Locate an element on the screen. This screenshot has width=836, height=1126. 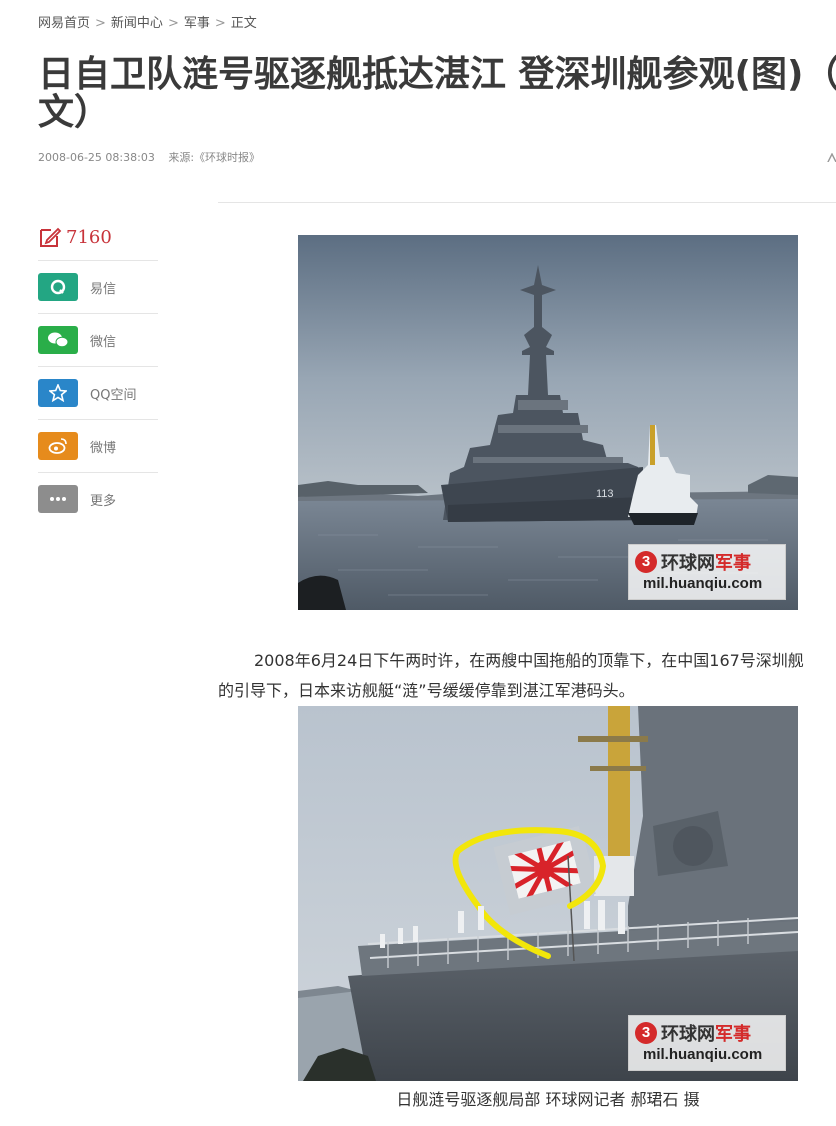
comment-count-button: 7160 is located at coordinates (98, 237).